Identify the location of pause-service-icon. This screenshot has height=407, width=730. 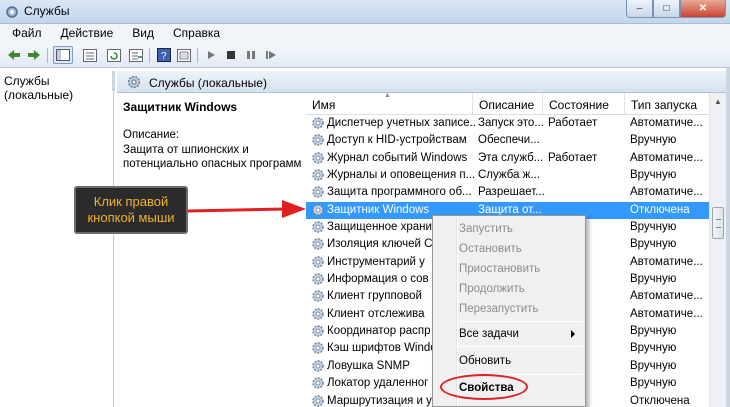
(251, 55).